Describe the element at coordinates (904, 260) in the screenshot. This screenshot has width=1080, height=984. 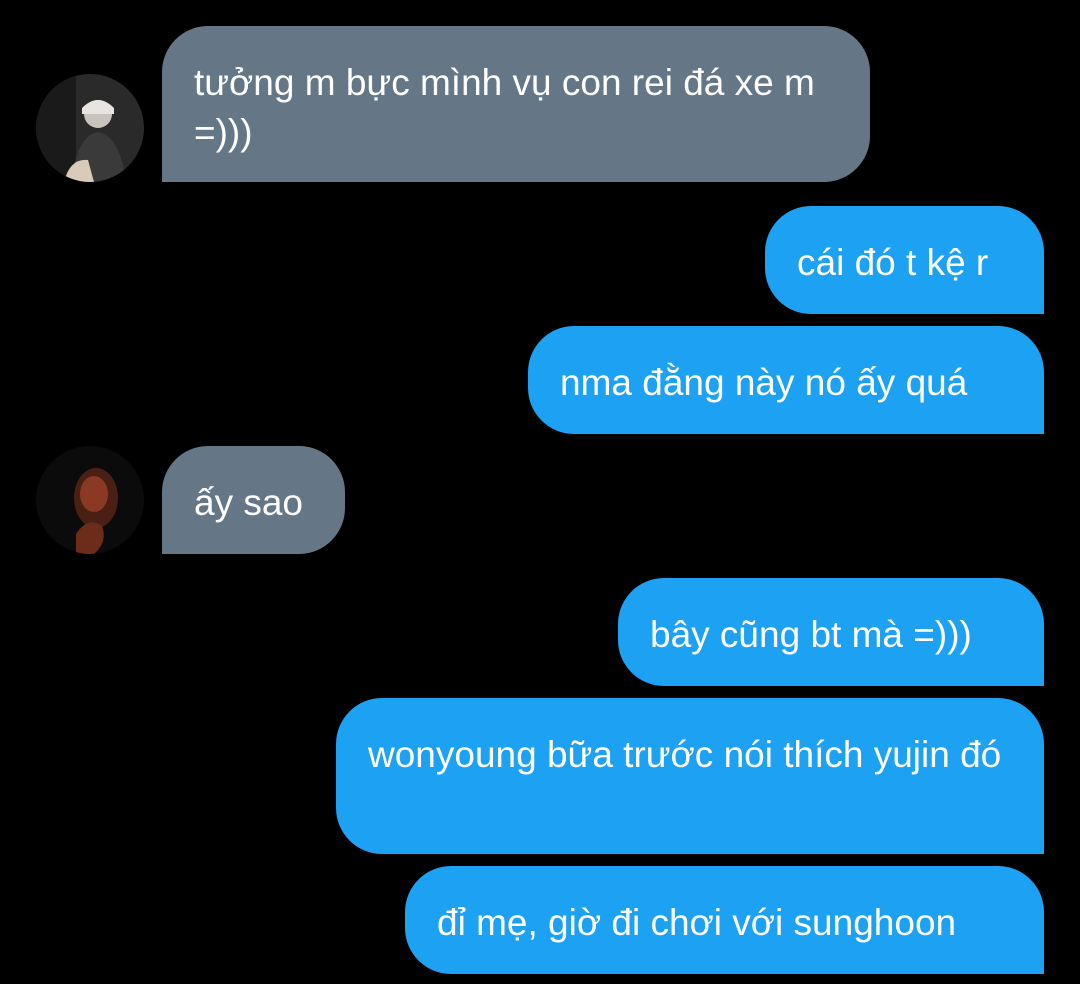
I see `message-bubble-outgoing: cái đó t kệ r` at that location.